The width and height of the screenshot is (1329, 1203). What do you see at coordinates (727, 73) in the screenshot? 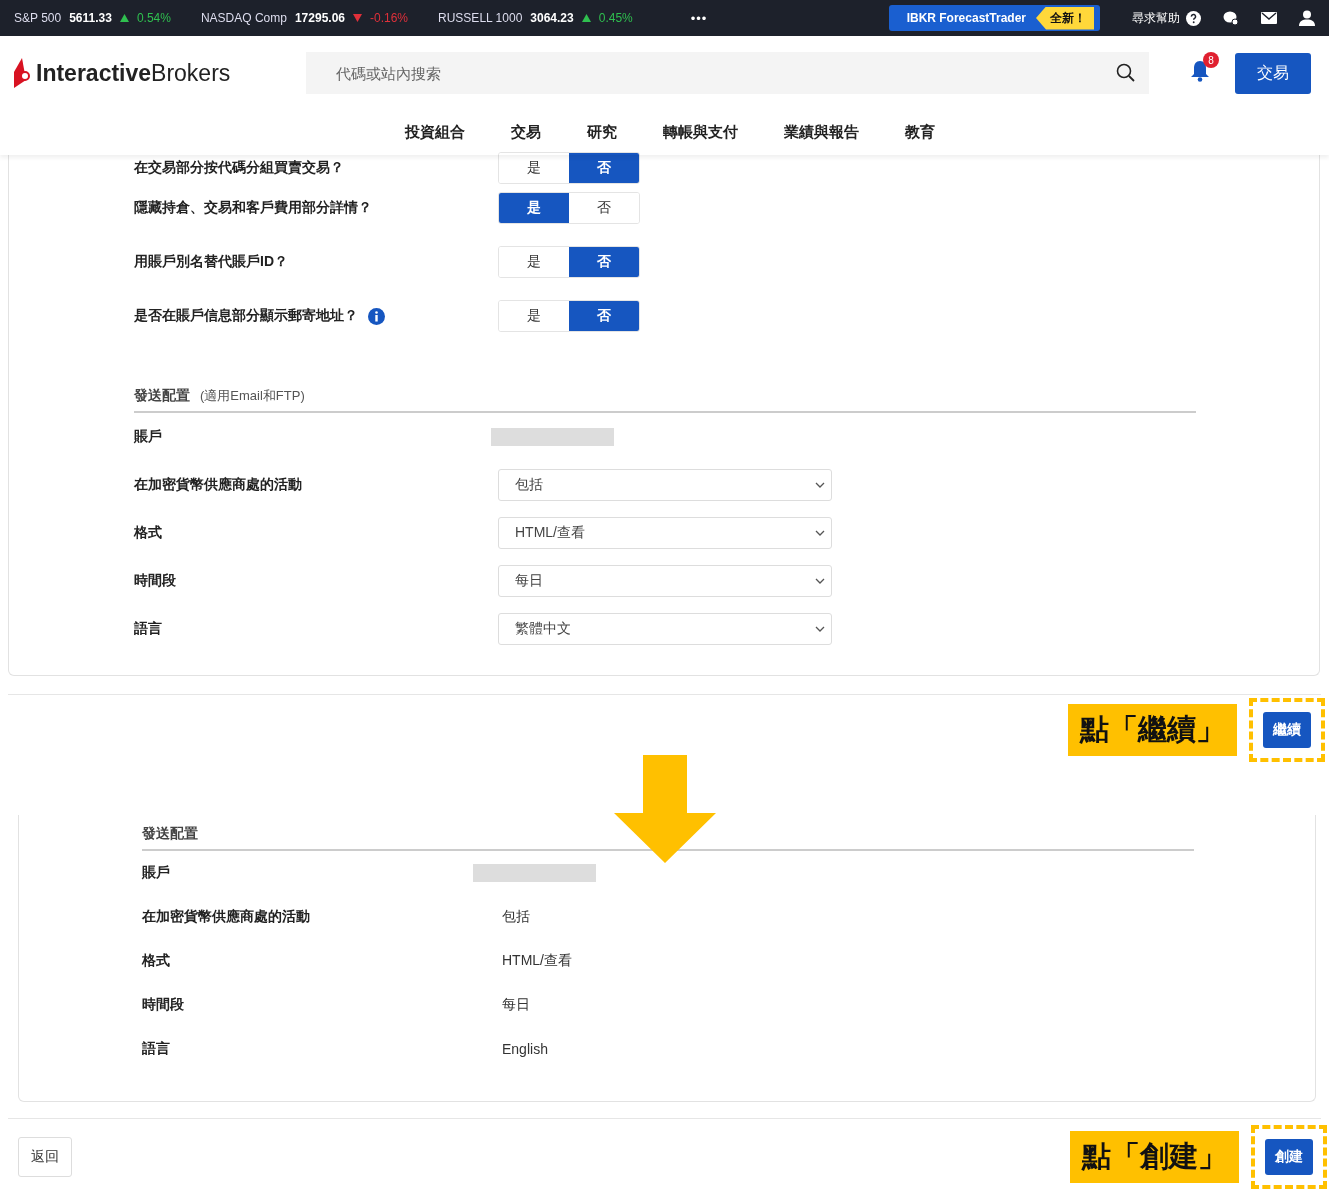
I see `search-field: 代碼或站內搜索` at bounding box center [727, 73].